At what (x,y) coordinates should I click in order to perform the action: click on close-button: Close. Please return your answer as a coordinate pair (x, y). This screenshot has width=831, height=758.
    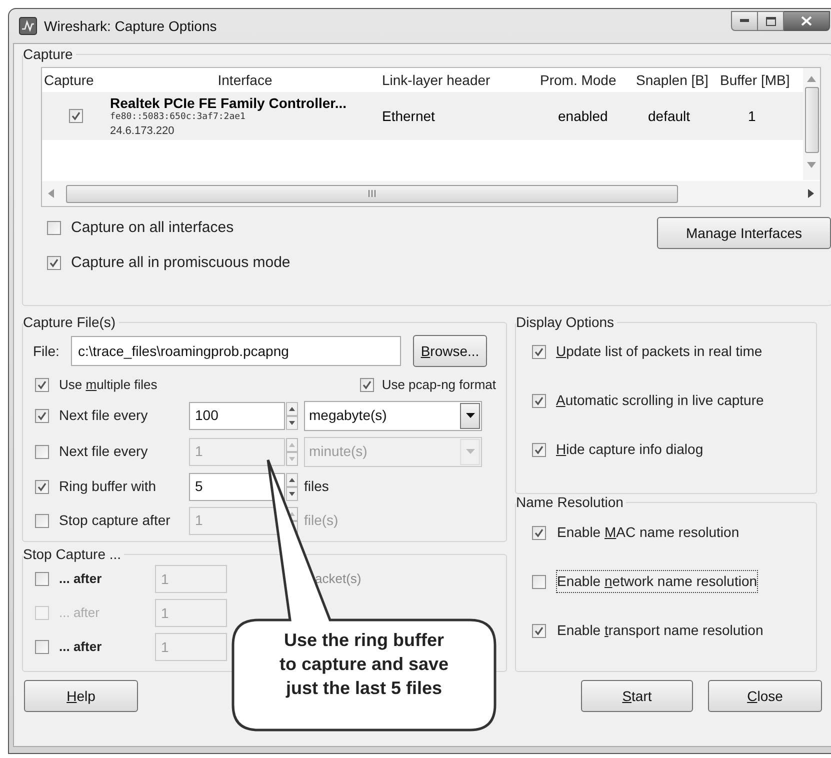
    Looking at the image, I should click on (765, 696).